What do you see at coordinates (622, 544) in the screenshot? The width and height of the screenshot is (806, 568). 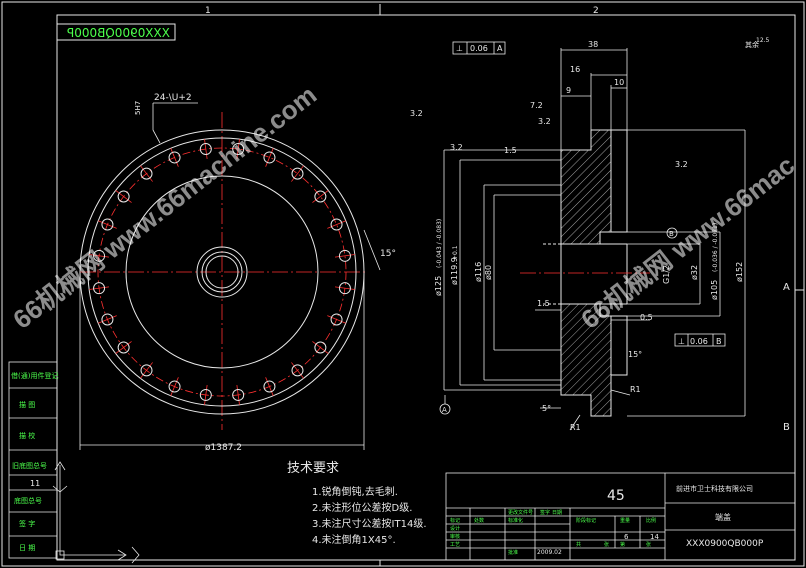 I see `tb-label: 第` at bounding box center [622, 544].